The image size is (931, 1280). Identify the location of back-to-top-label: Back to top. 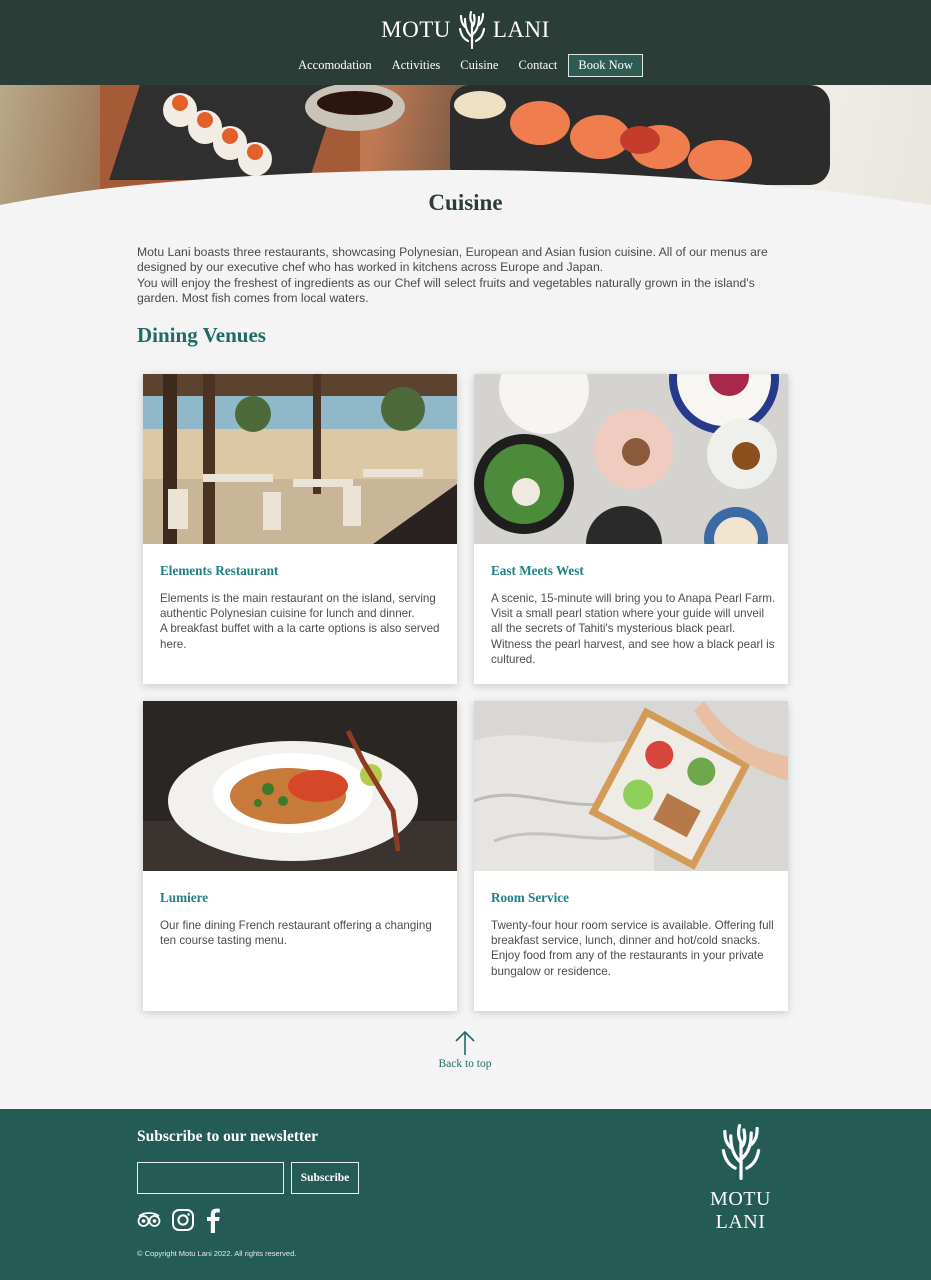
(465, 1064).